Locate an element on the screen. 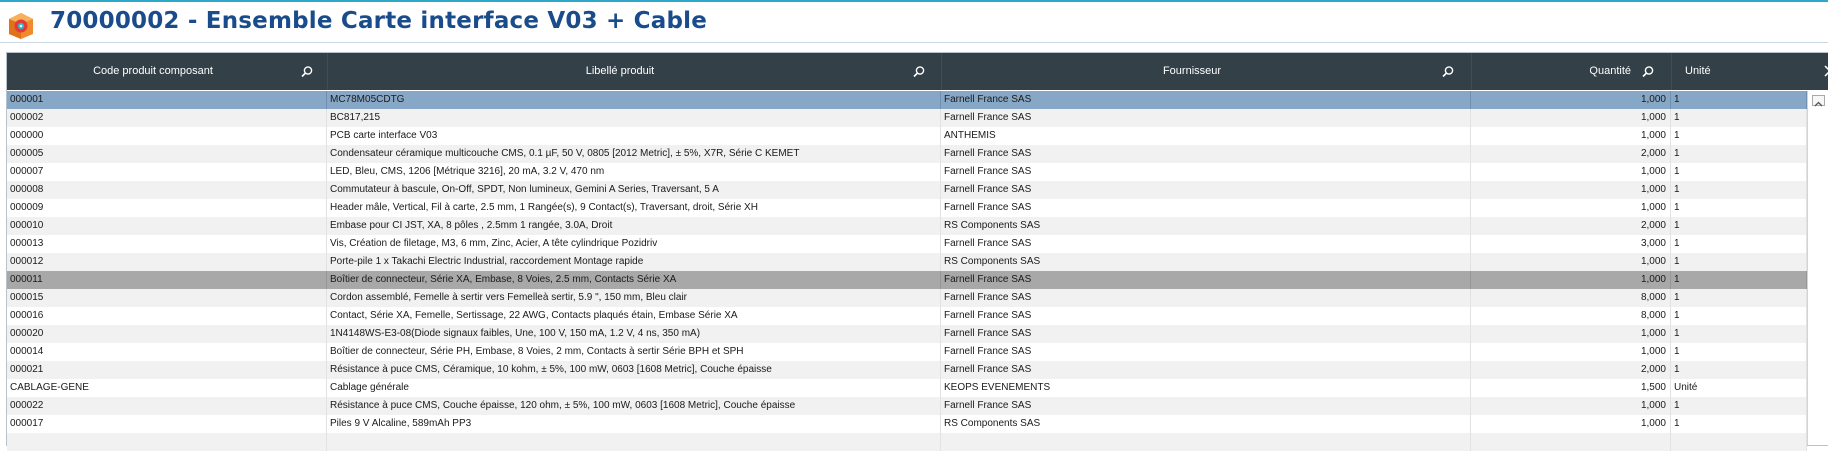 The image size is (1828, 451). cell-code: 000002 is located at coordinates (167, 118).